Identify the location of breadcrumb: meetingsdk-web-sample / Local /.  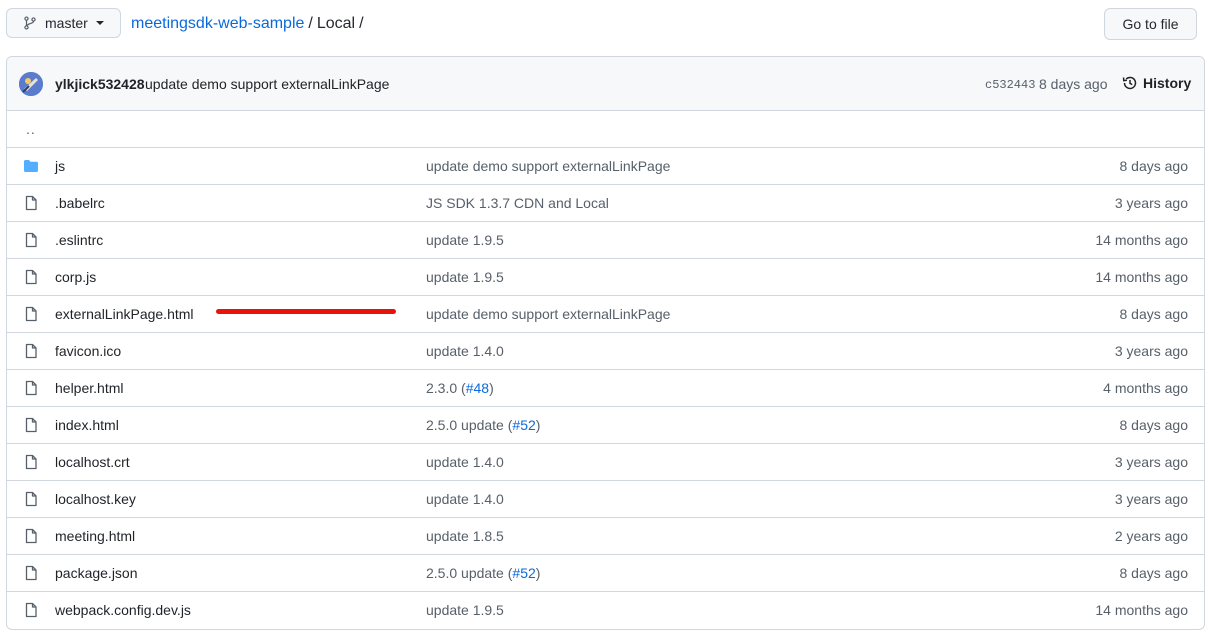
(249, 24).